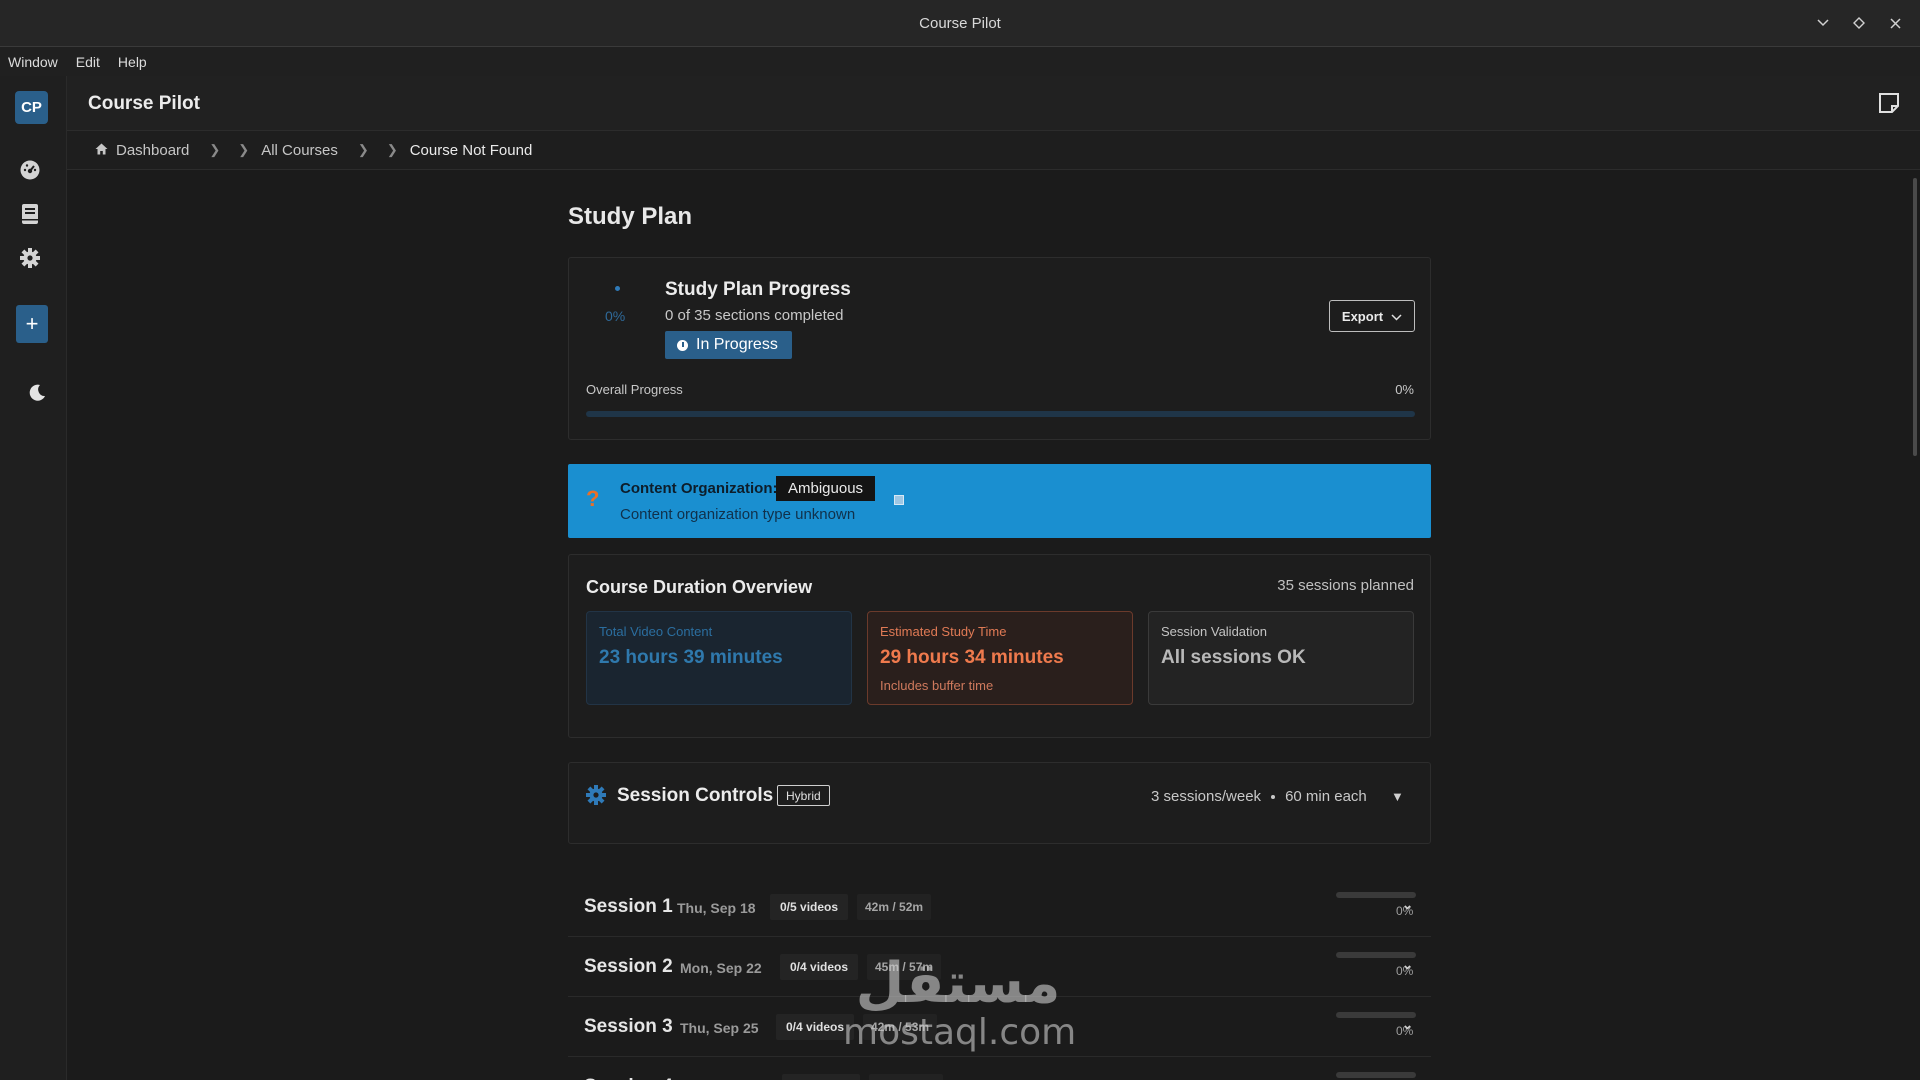 Image resolution: width=1920 pixels, height=1080 pixels. Describe the element at coordinates (691, 657) in the screenshot. I see `stat-value: 23 hours 39 minutes` at that location.